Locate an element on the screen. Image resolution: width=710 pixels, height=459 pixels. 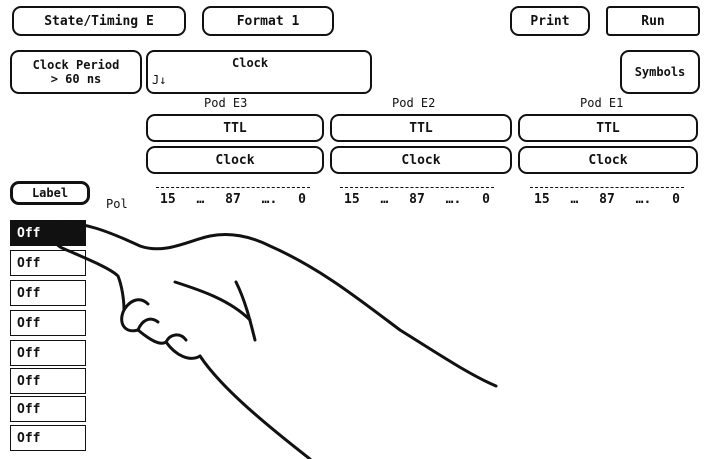
state-timing-label: State/Timing E is located at coordinates (99, 21).